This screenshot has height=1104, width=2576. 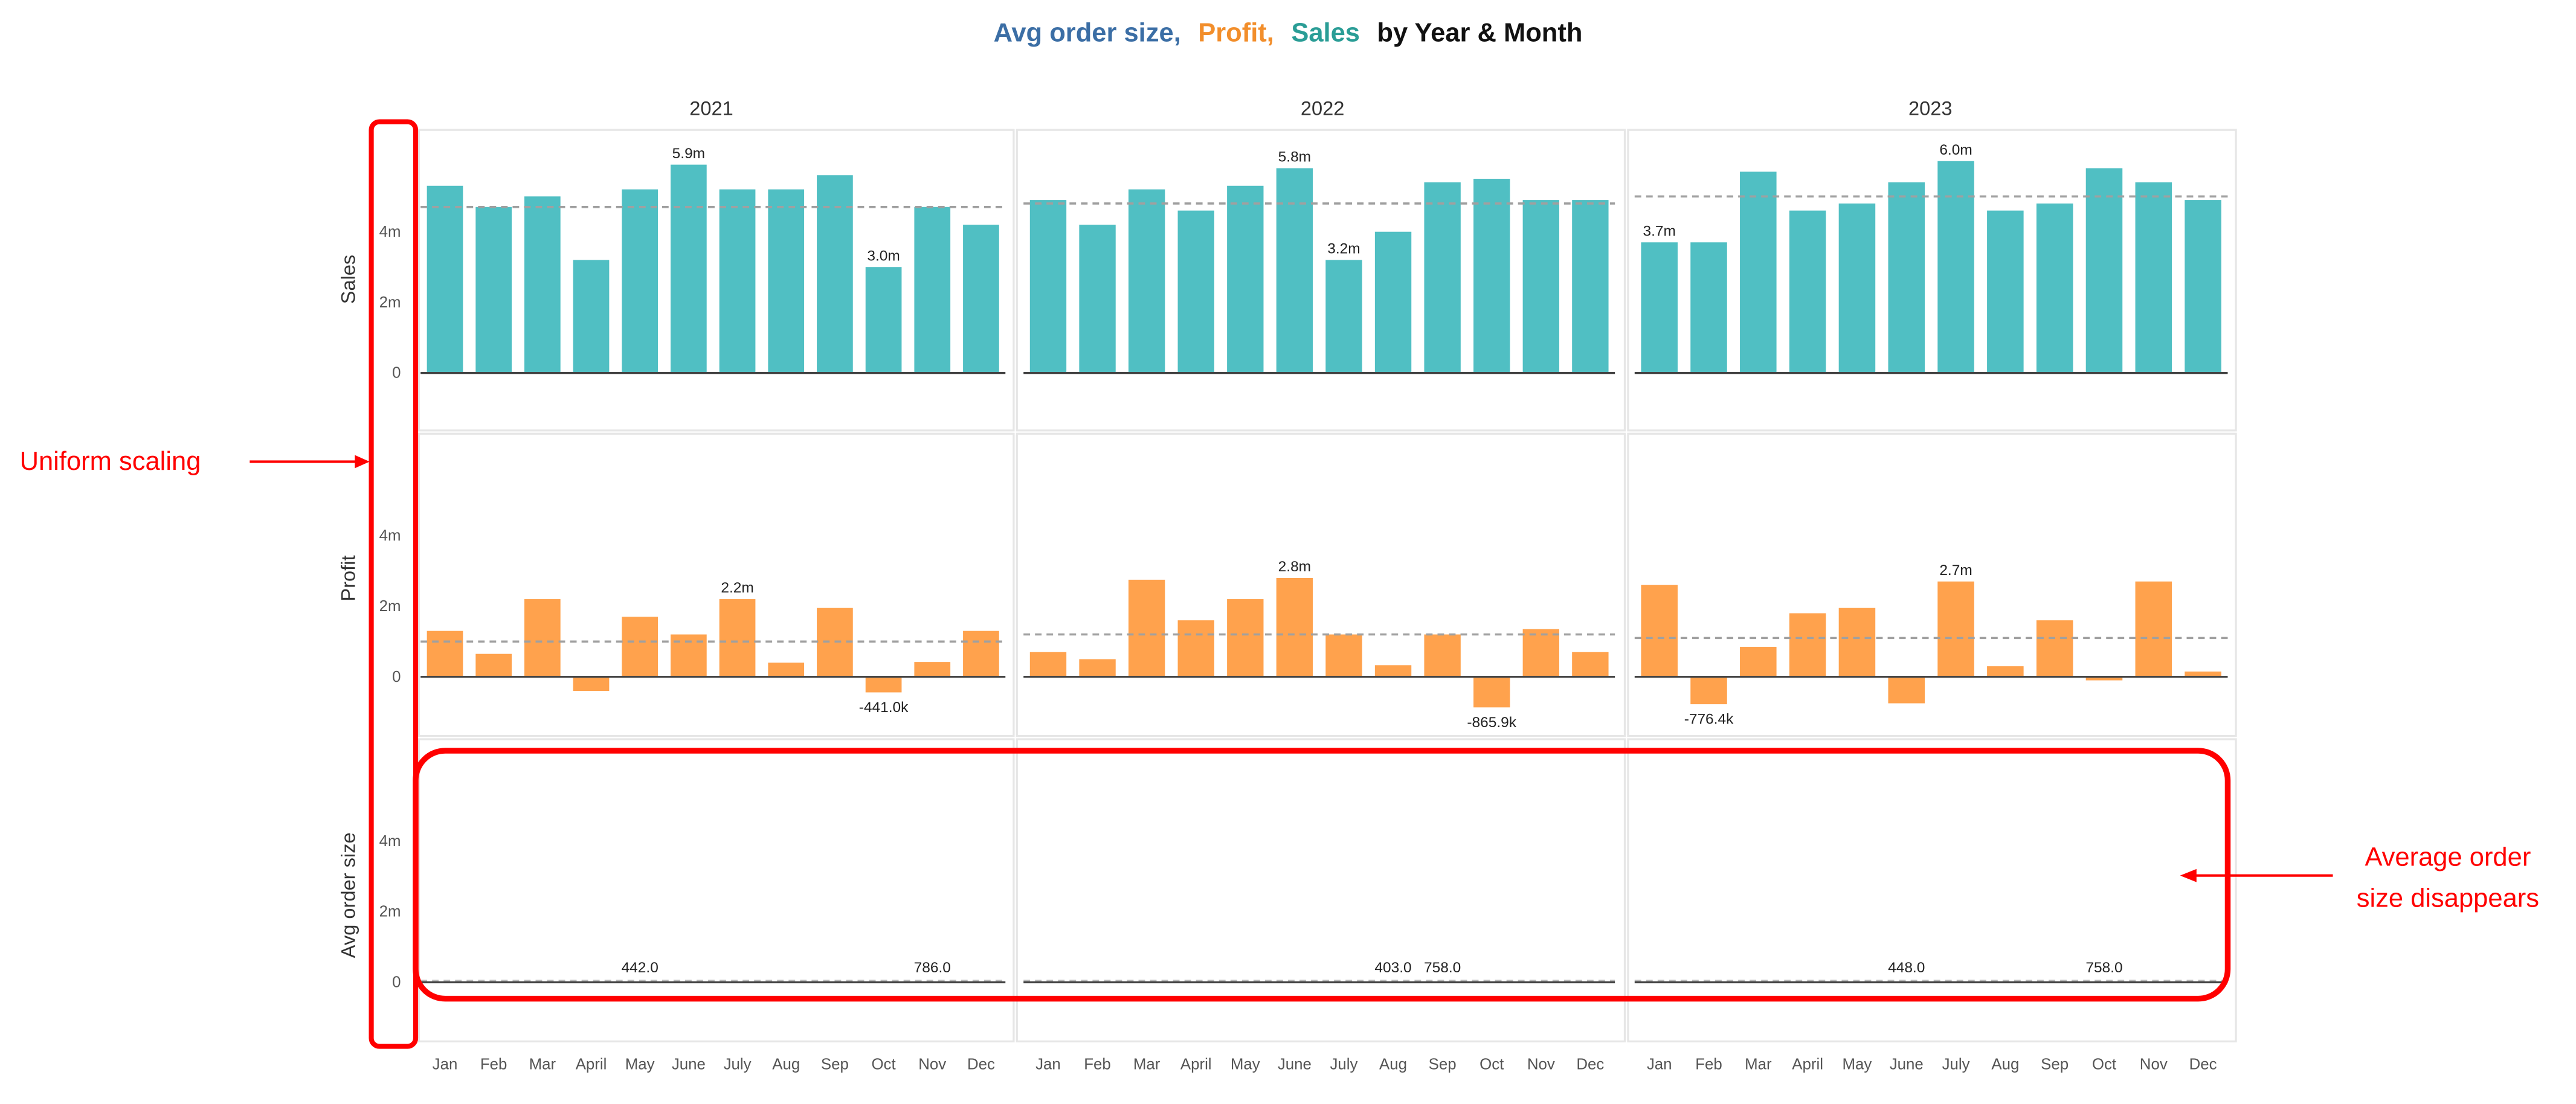 What do you see at coordinates (1759, 661) in the screenshot?
I see `bar-profit-2023-Mar` at bounding box center [1759, 661].